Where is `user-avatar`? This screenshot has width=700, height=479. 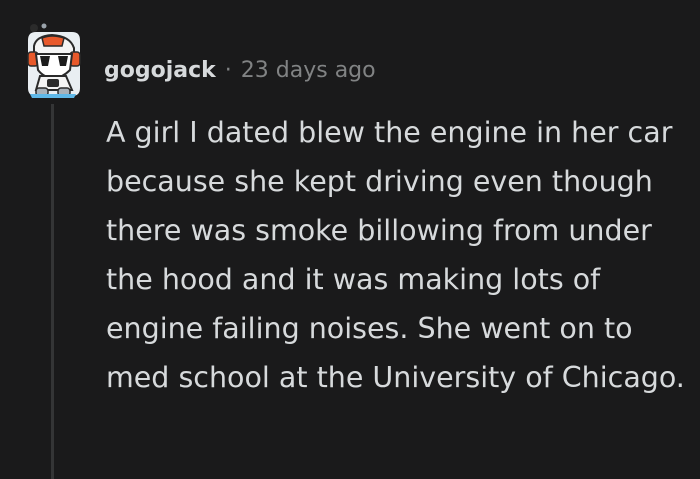
user-avatar is located at coordinates (52, 61).